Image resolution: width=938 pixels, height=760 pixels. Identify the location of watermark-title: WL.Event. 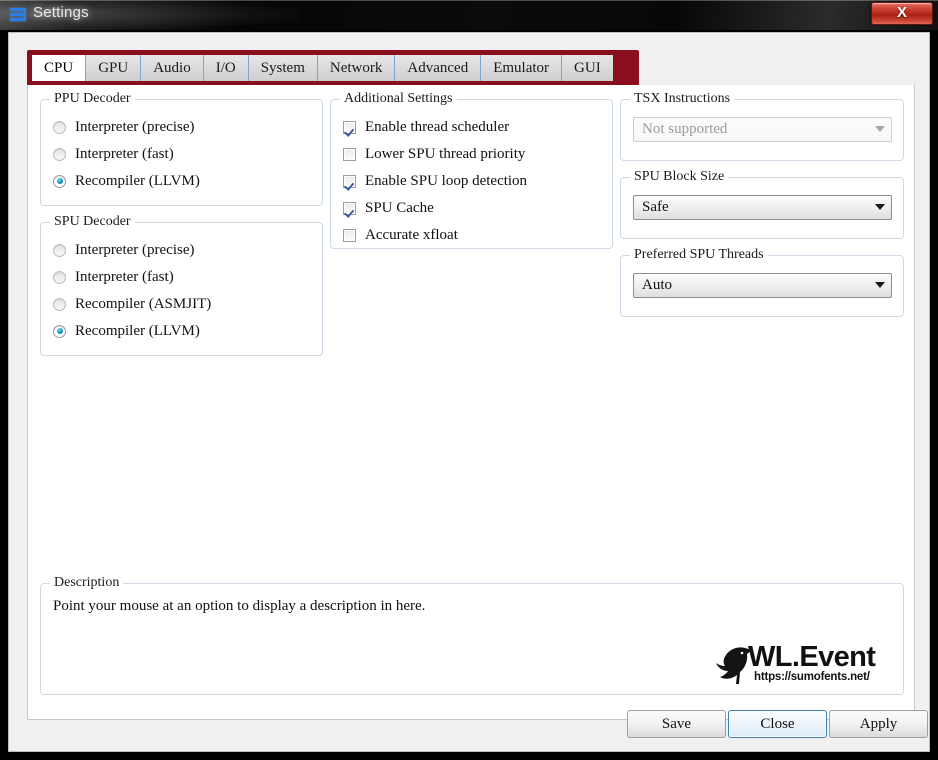
(812, 657).